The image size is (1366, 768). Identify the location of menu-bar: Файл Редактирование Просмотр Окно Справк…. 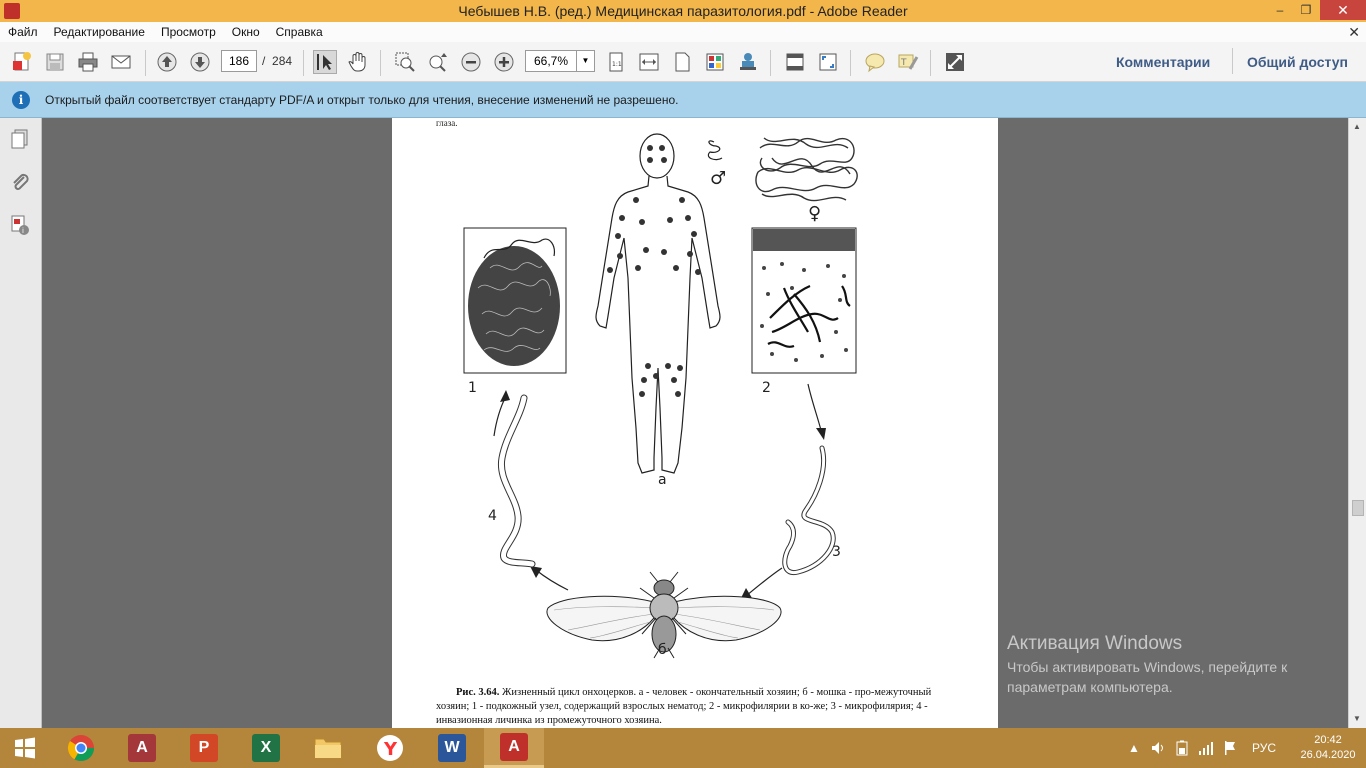
(683, 32).